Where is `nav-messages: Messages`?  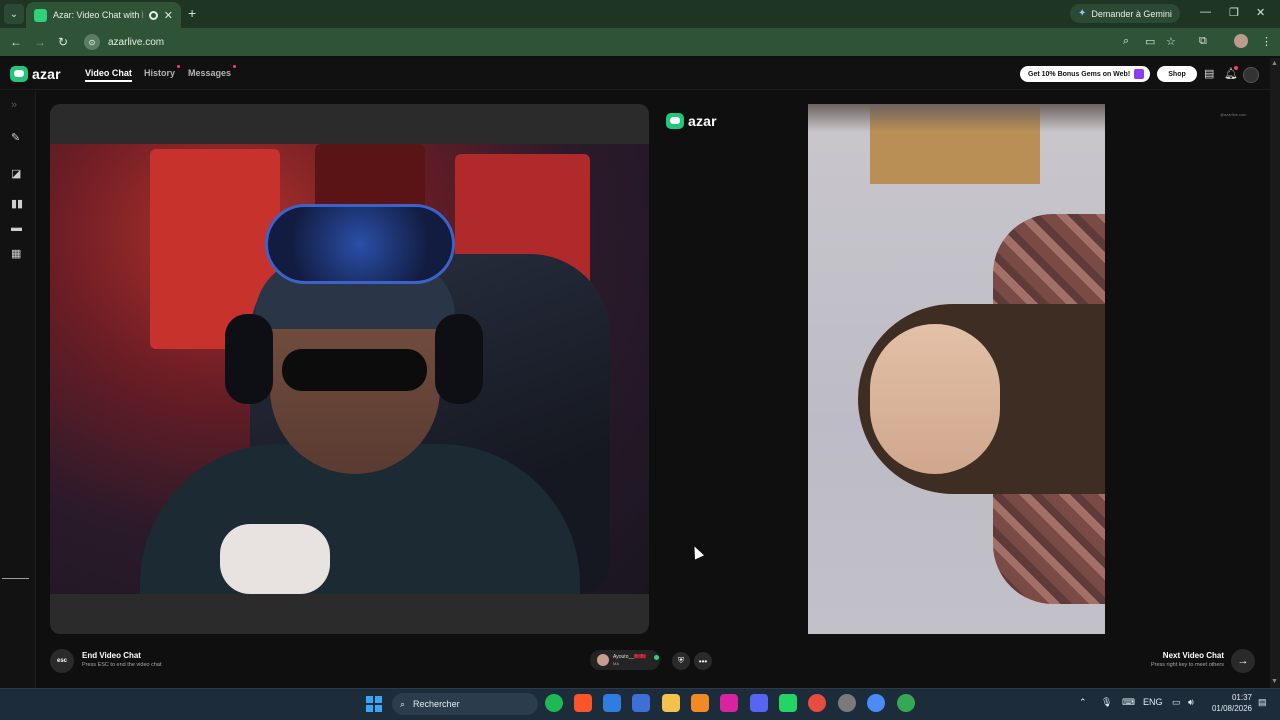
nav-messages: Messages is located at coordinates (212, 71).